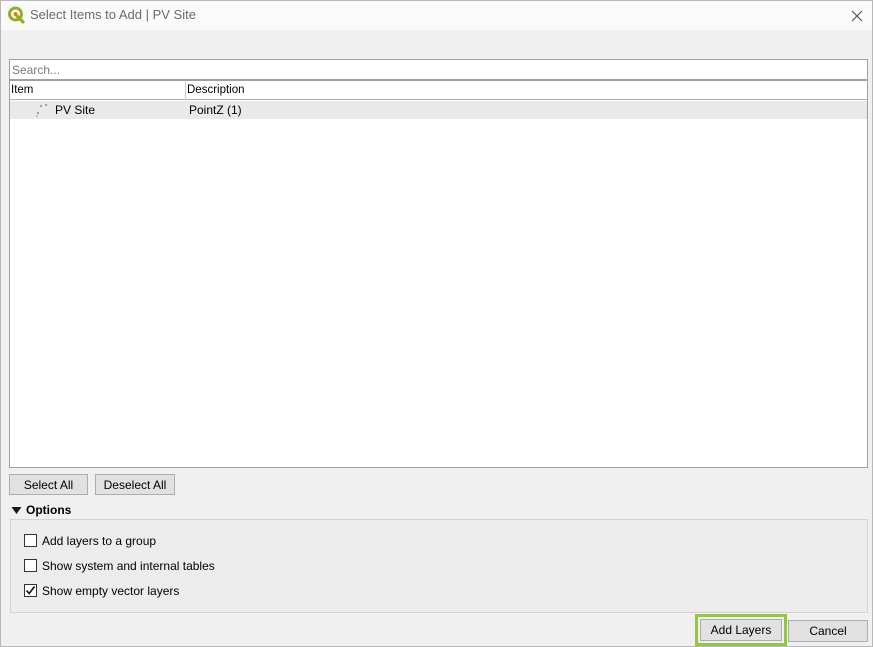 This screenshot has height=647, width=873. What do you see at coordinates (75, 110) in the screenshot?
I see `row-item-name: PV Site` at bounding box center [75, 110].